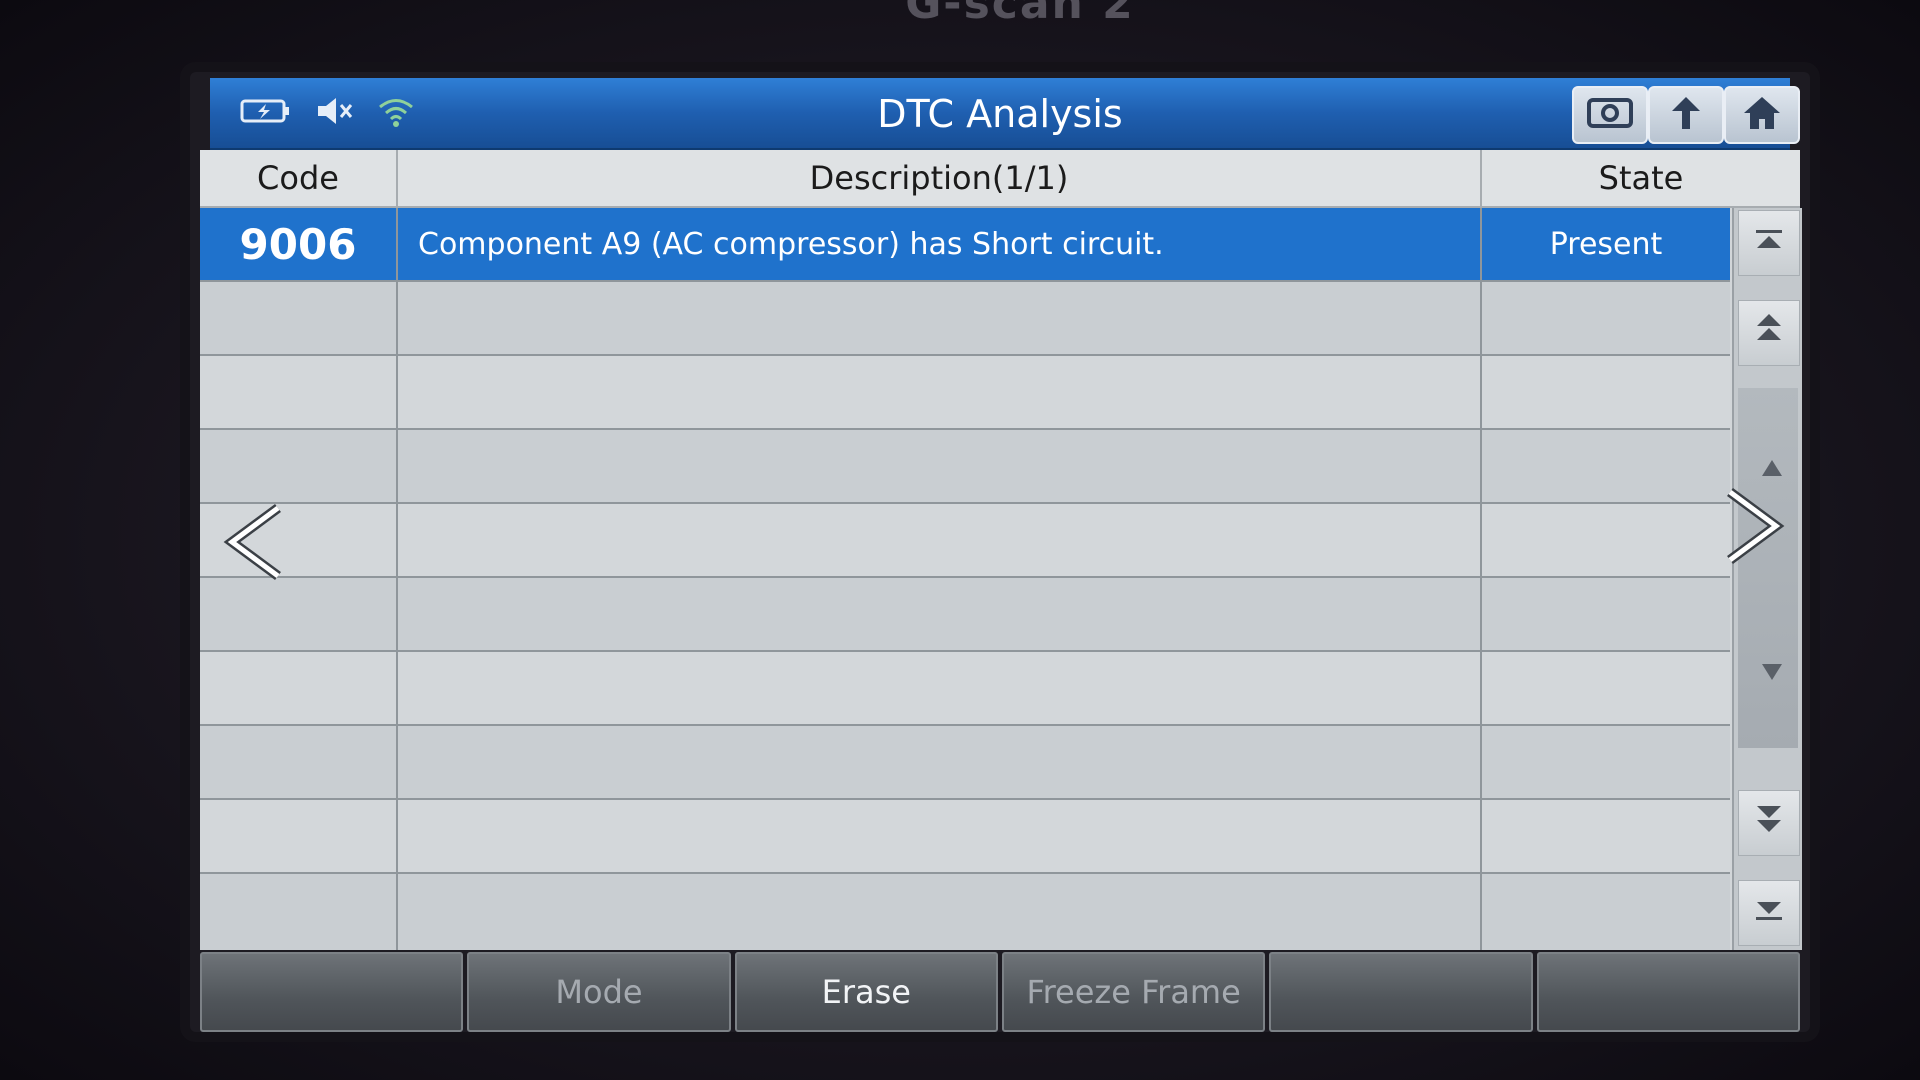 The height and width of the screenshot is (1080, 1920). What do you see at coordinates (299, 244) in the screenshot?
I see `dtc-code: 9006` at bounding box center [299, 244].